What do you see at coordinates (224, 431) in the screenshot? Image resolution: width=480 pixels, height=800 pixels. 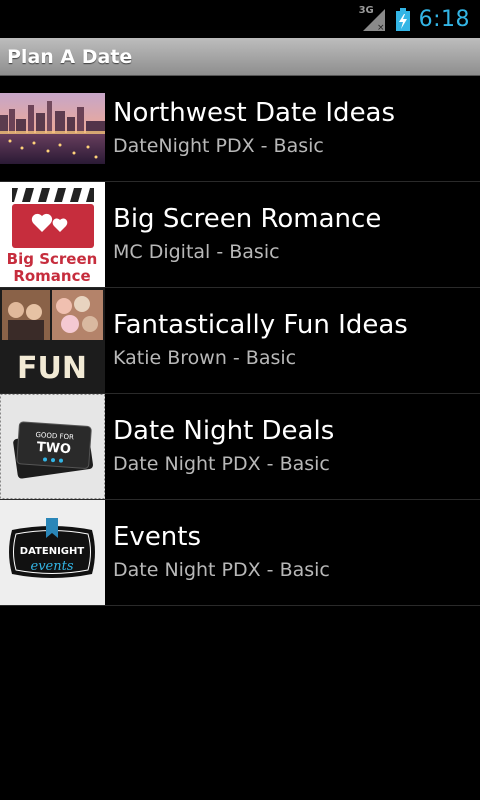 I see `item-title: Date Night Deals` at bounding box center [224, 431].